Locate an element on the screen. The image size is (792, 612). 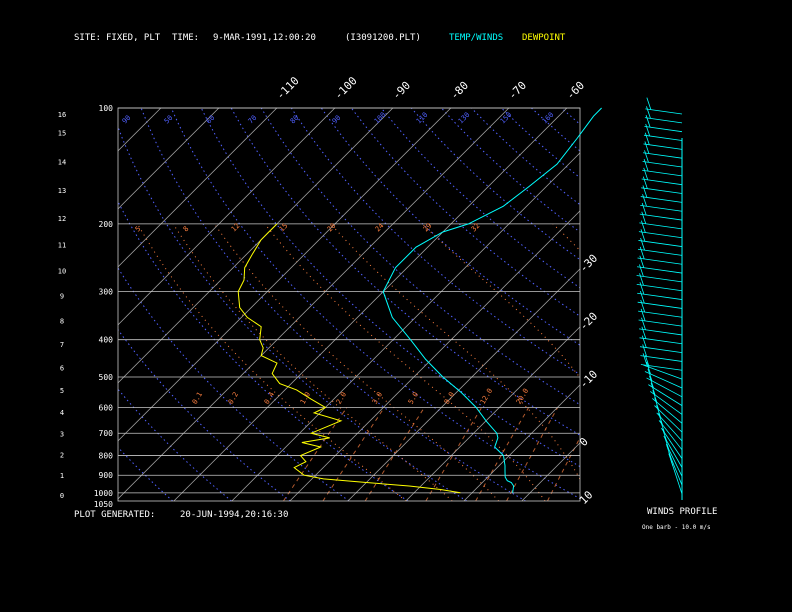
mixing-ratio-label: 5.0 is located at coordinates (413, 398).